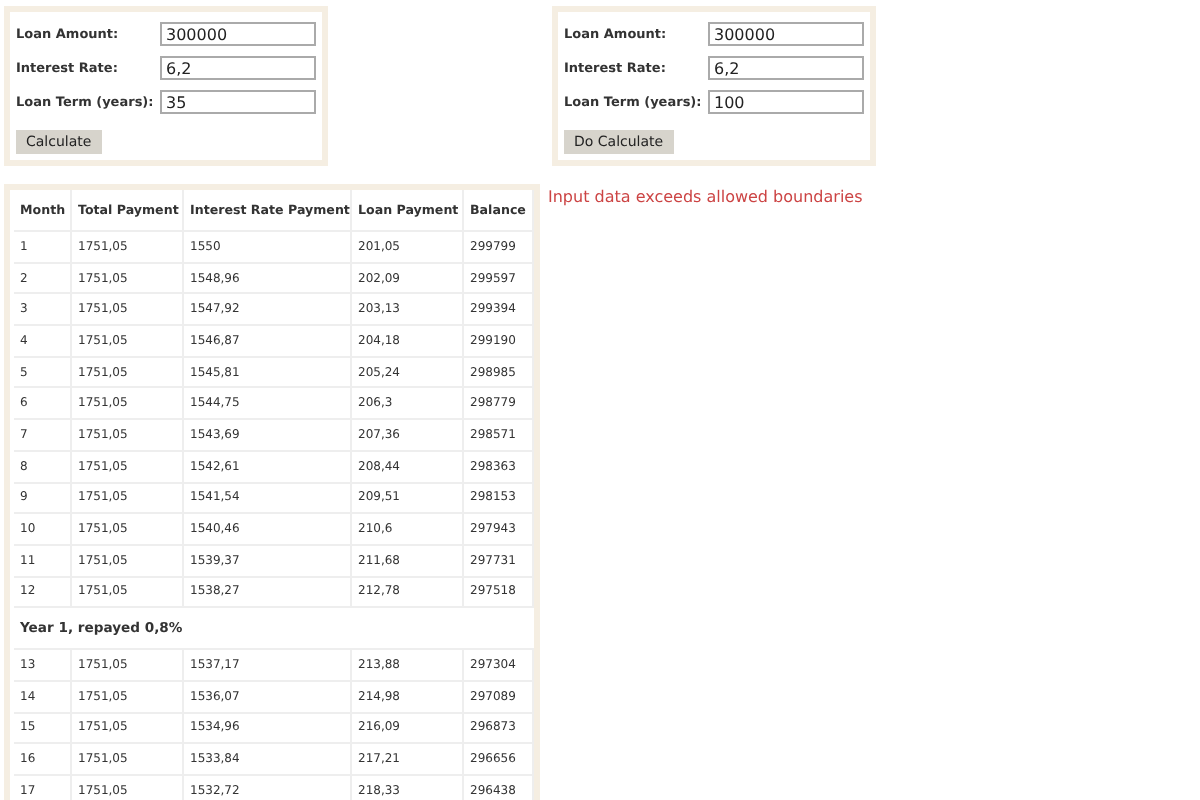  I want to click on error-message: Input data exceeds allowed boundaries, so click(705, 197).